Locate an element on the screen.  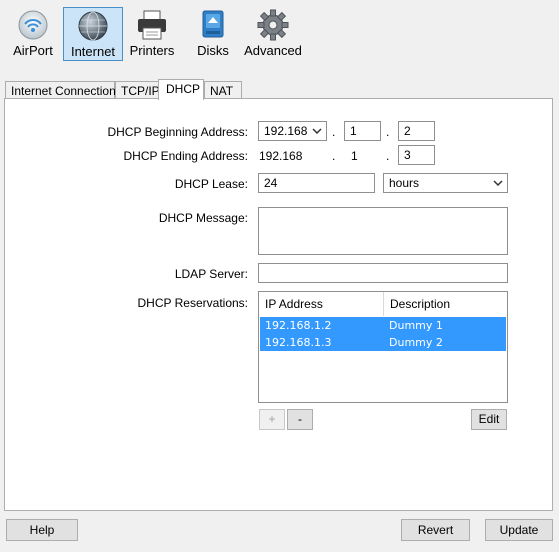
ldap-field is located at coordinates (383, 273).